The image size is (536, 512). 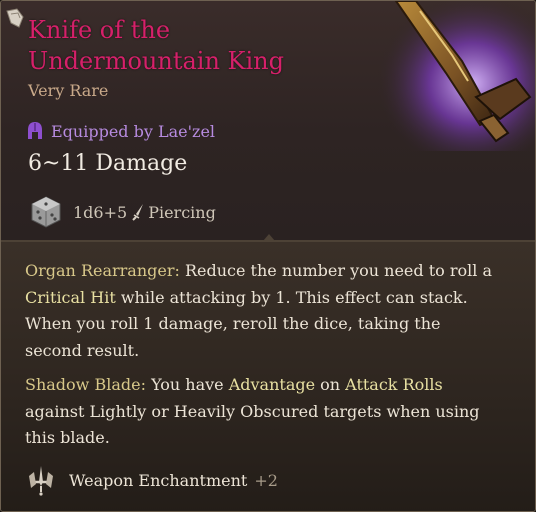 I want to click on keyword-advantage: Advantage, so click(x=272, y=384).